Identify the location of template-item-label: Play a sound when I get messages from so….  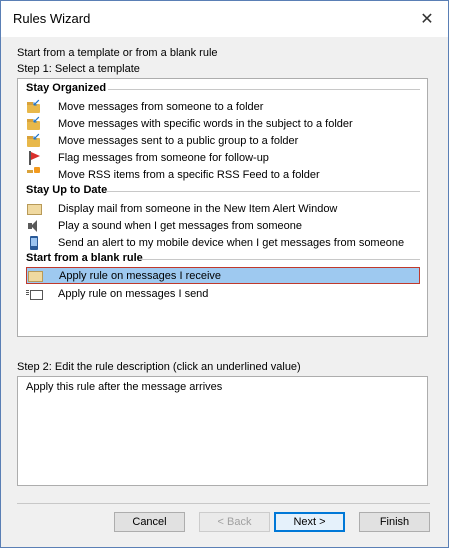
(180, 225).